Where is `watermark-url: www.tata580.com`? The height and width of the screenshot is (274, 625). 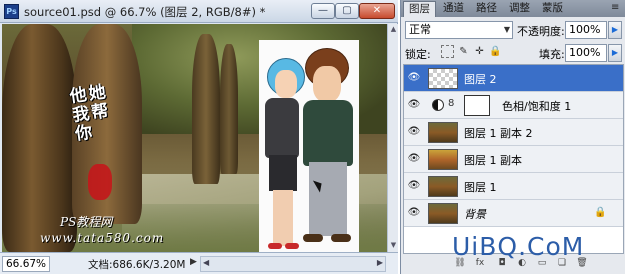 watermark-url: www.tata580.com is located at coordinates (102, 238).